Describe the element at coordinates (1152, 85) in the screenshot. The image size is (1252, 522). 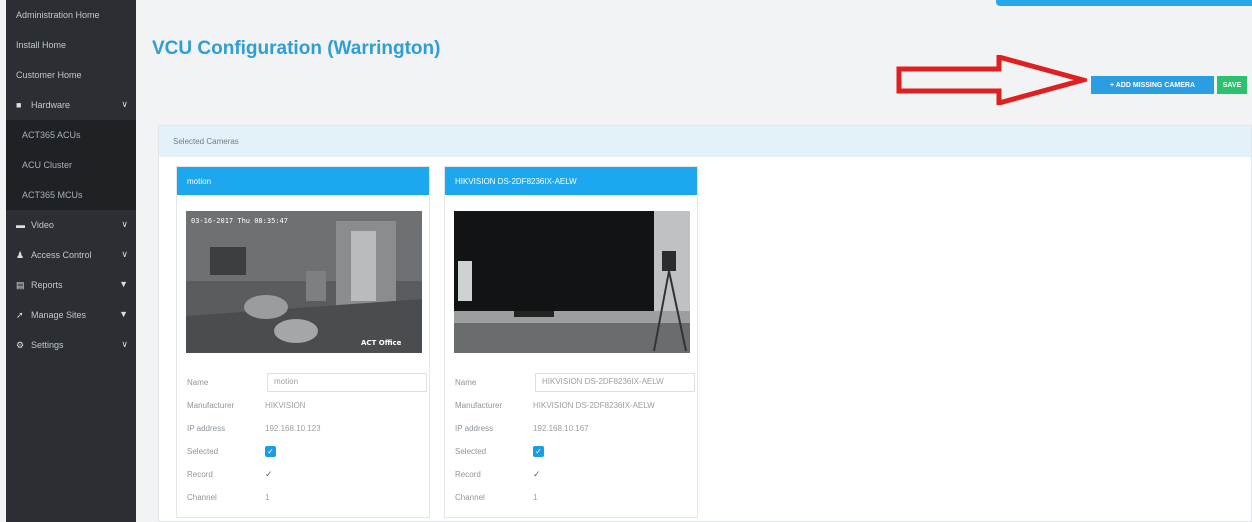
I see `add-missing-camera-button: + ADD MISSING CAMERA` at that location.